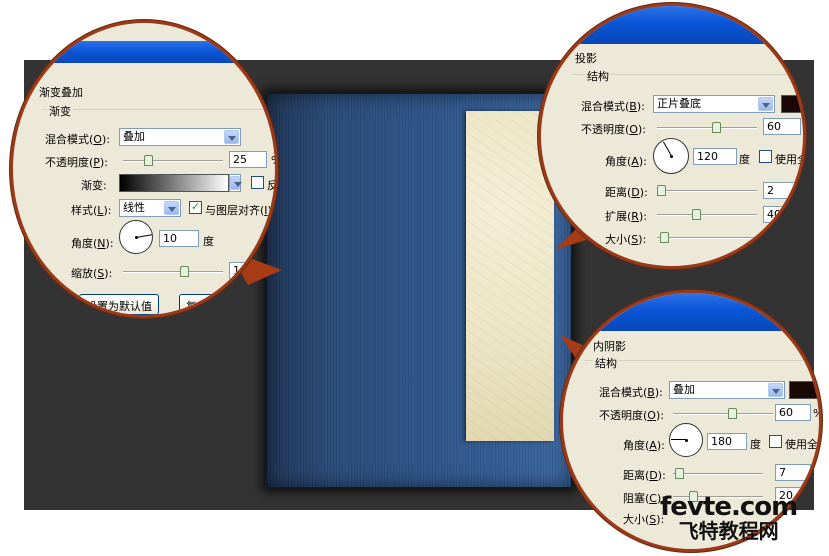 Image resolution: width=829 pixels, height=556 pixels. What do you see at coordinates (248, 159) in the screenshot?
I see `opacity-input: 25` at bounding box center [248, 159].